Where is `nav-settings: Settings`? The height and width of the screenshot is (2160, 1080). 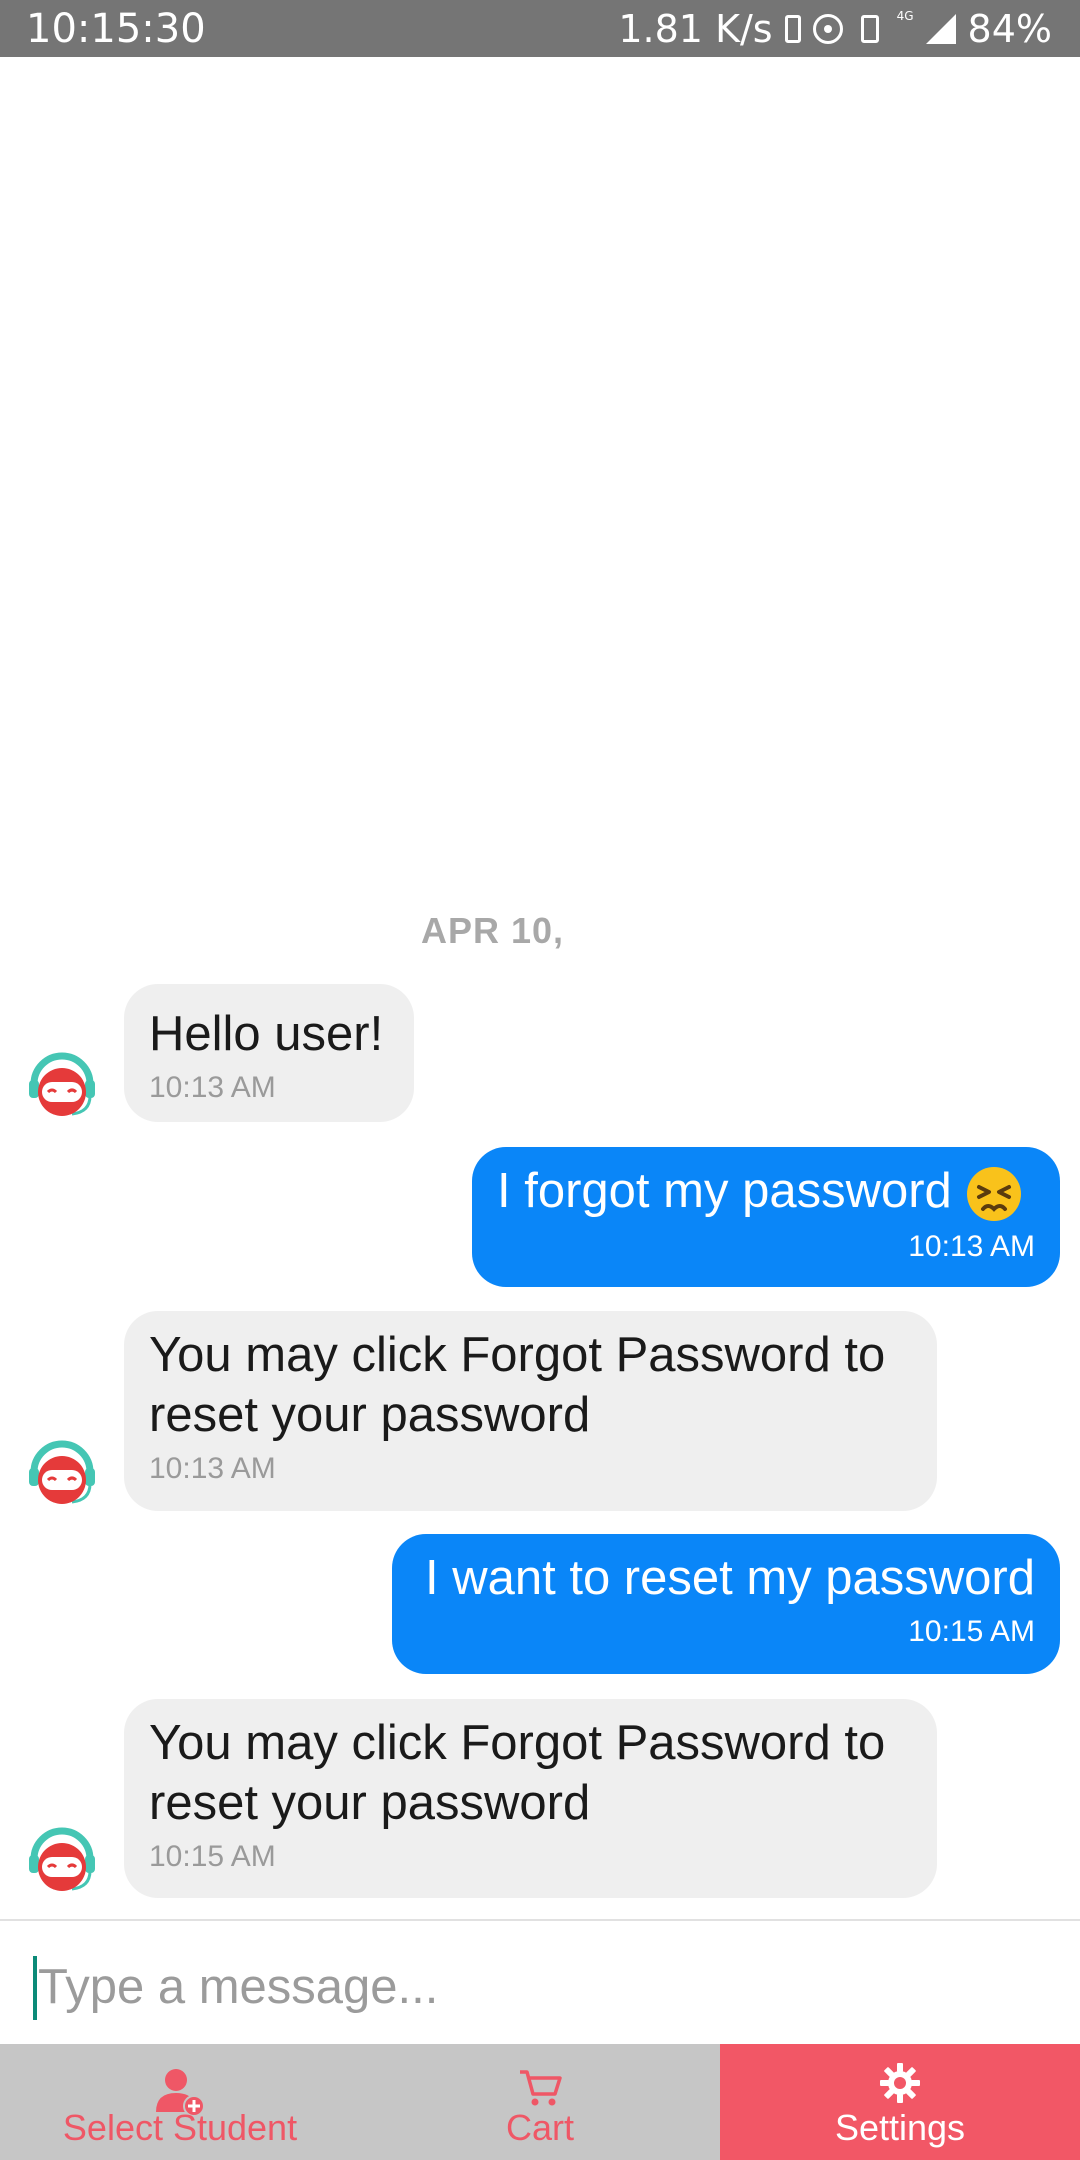 nav-settings: Settings is located at coordinates (900, 2102).